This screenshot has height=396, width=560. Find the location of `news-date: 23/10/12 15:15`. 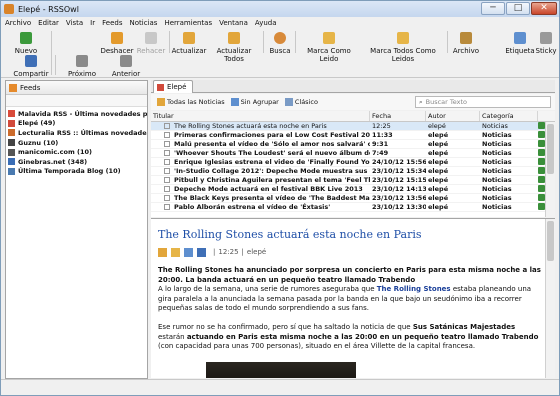

news-date: 23/10/12 15:15 is located at coordinates (399, 180).